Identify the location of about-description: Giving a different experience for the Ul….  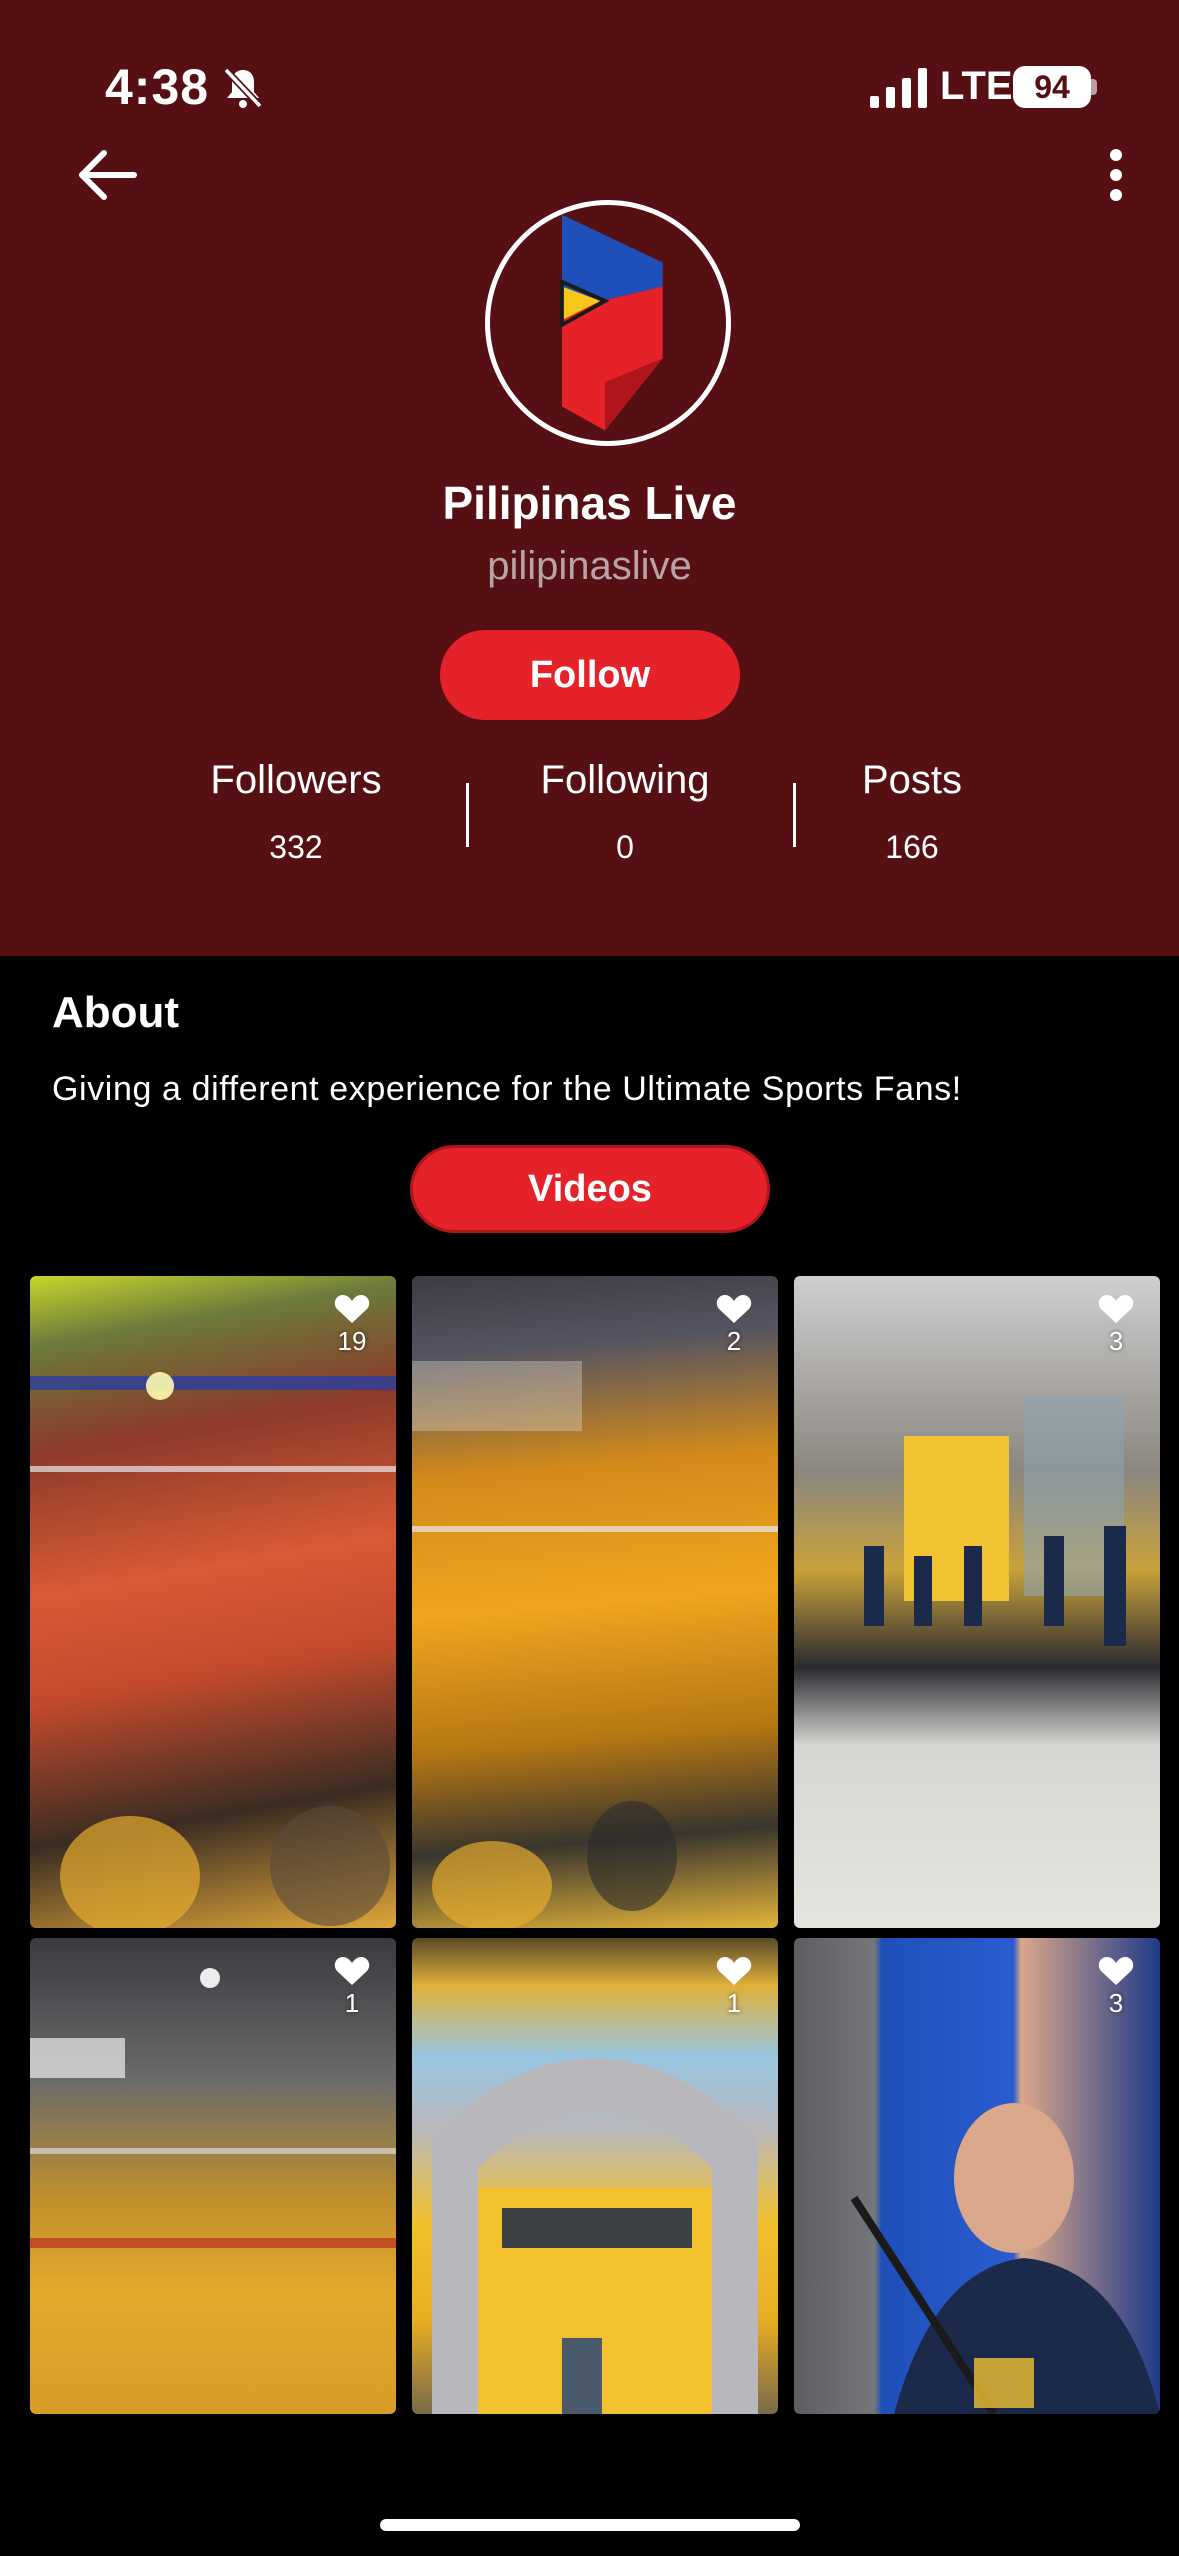
(507, 1089).